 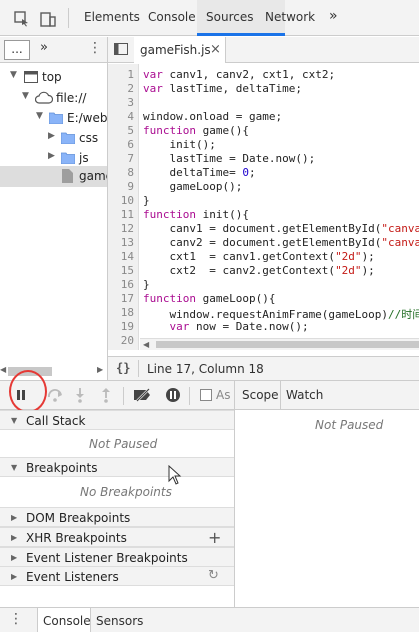 What do you see at coordinates (56, 396) in the screenshot?
I see `step-over-icon` at bounding box center [56, 396].